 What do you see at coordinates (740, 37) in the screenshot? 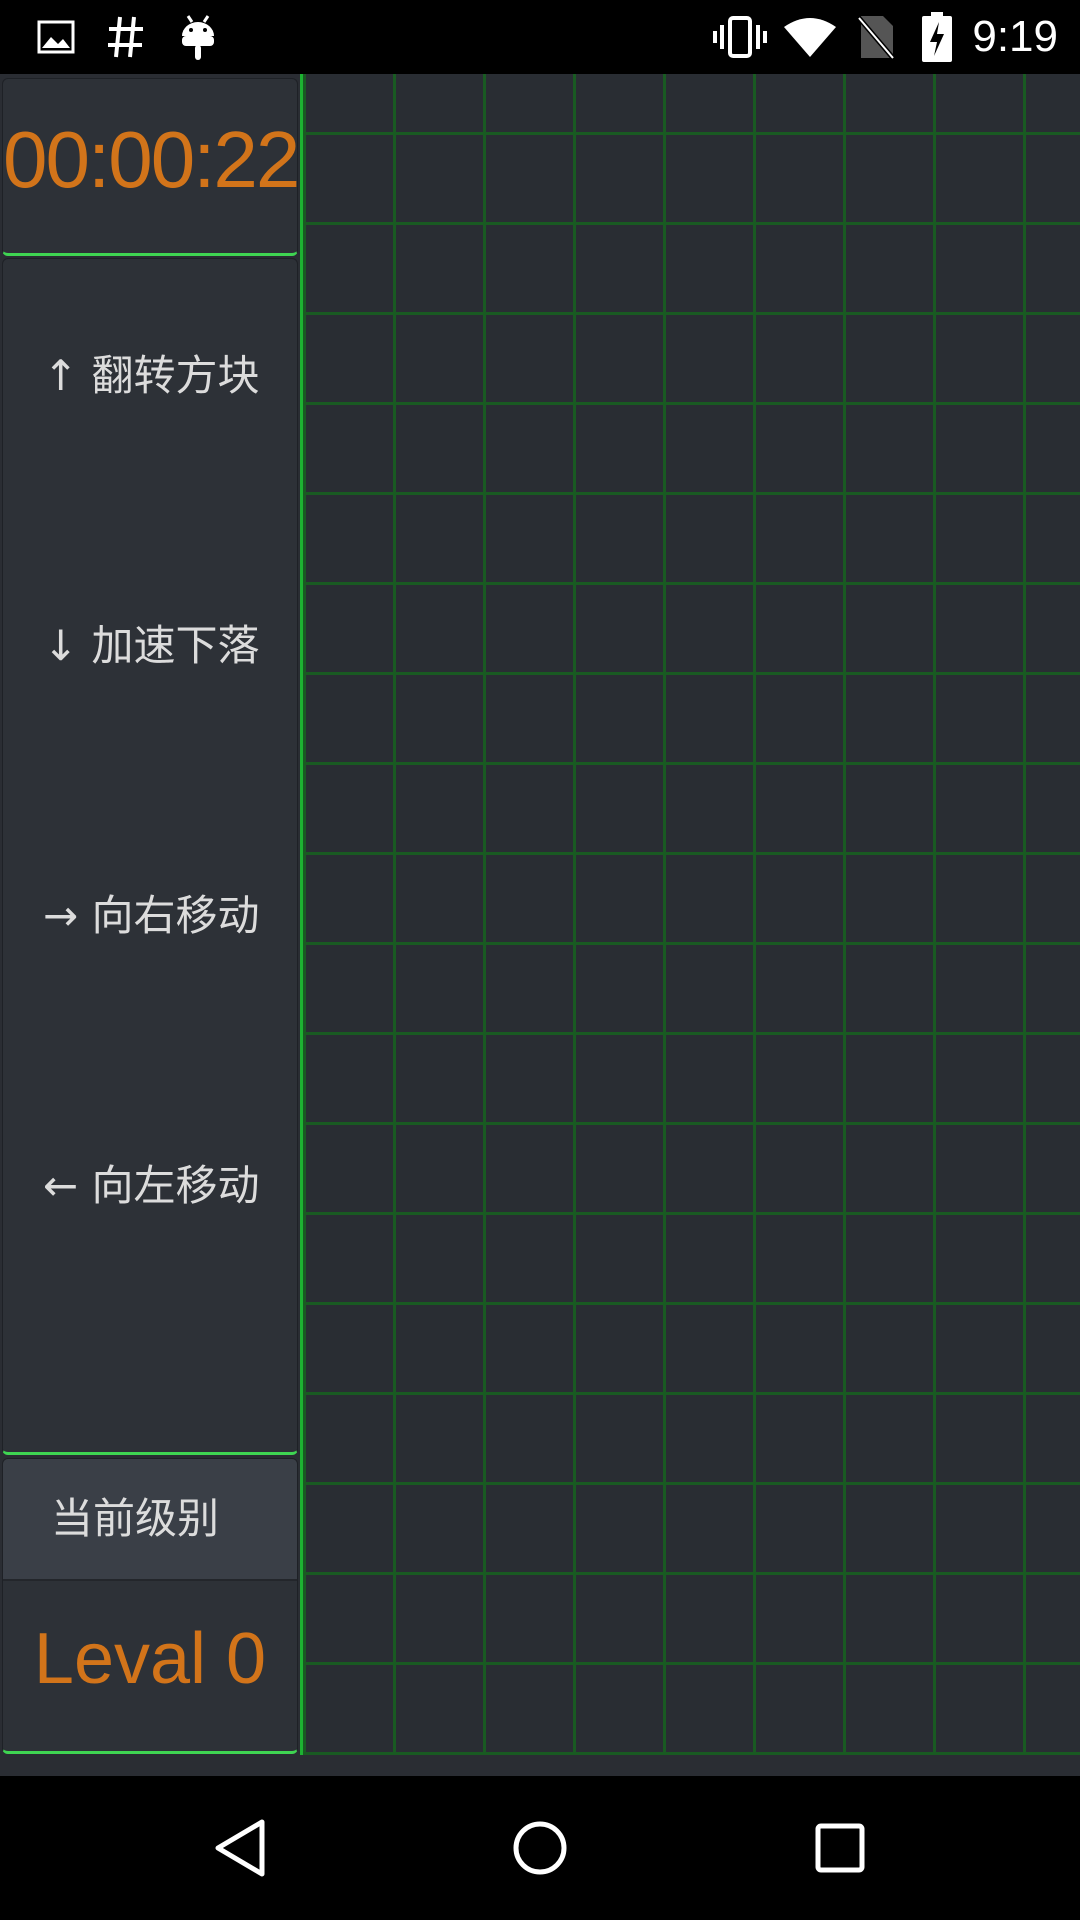
I see `vibrate-icon` at bounding box center [740, 37].